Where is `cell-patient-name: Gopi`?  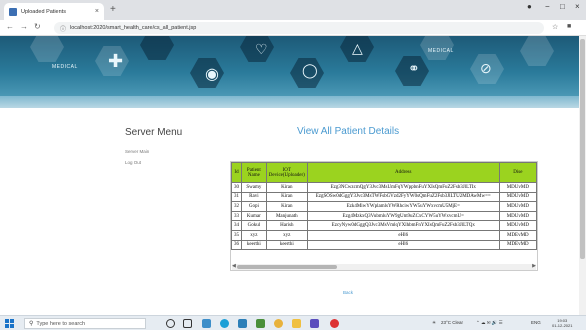
cell-patient-name: Gopi is located at coordinates (254, 206).